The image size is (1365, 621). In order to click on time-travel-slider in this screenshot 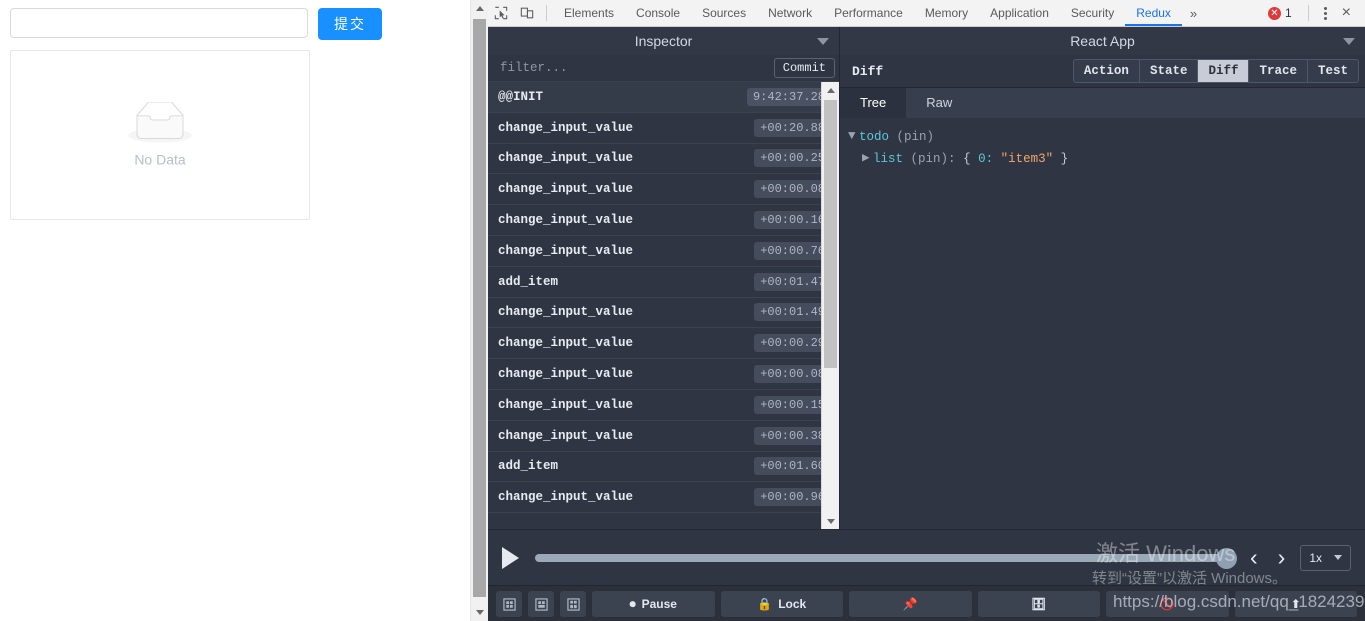, I will do `click(886, 558)`.